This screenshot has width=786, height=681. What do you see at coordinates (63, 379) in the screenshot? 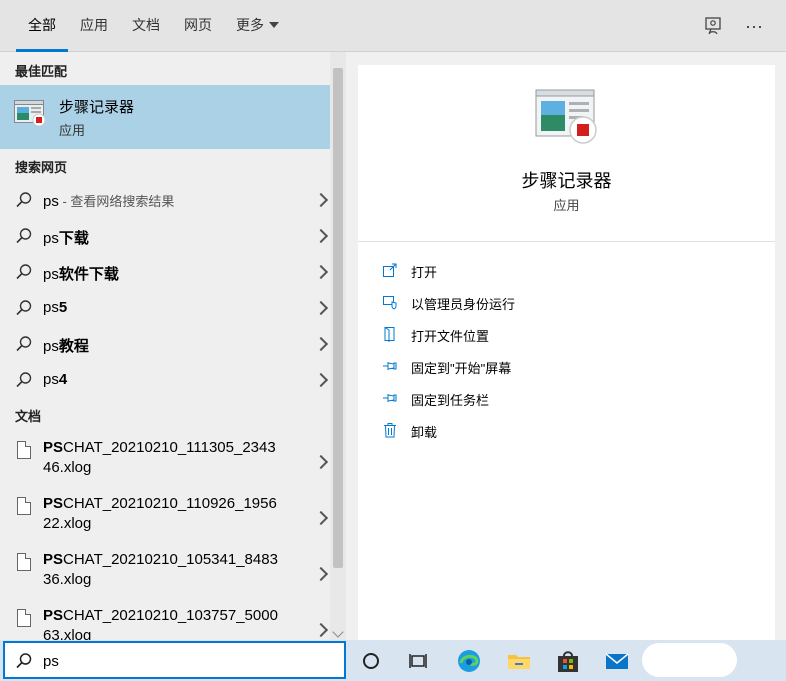
I see `web-result-suffix: 4` at bounding box center [63, 379].